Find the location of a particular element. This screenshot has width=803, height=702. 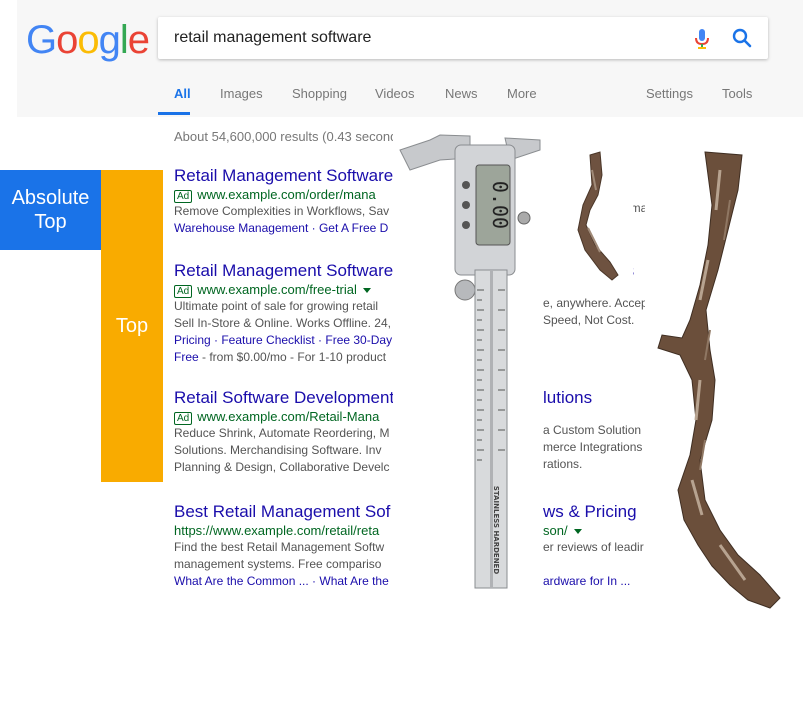

top-label: Top is located at coordinates (132, 326).